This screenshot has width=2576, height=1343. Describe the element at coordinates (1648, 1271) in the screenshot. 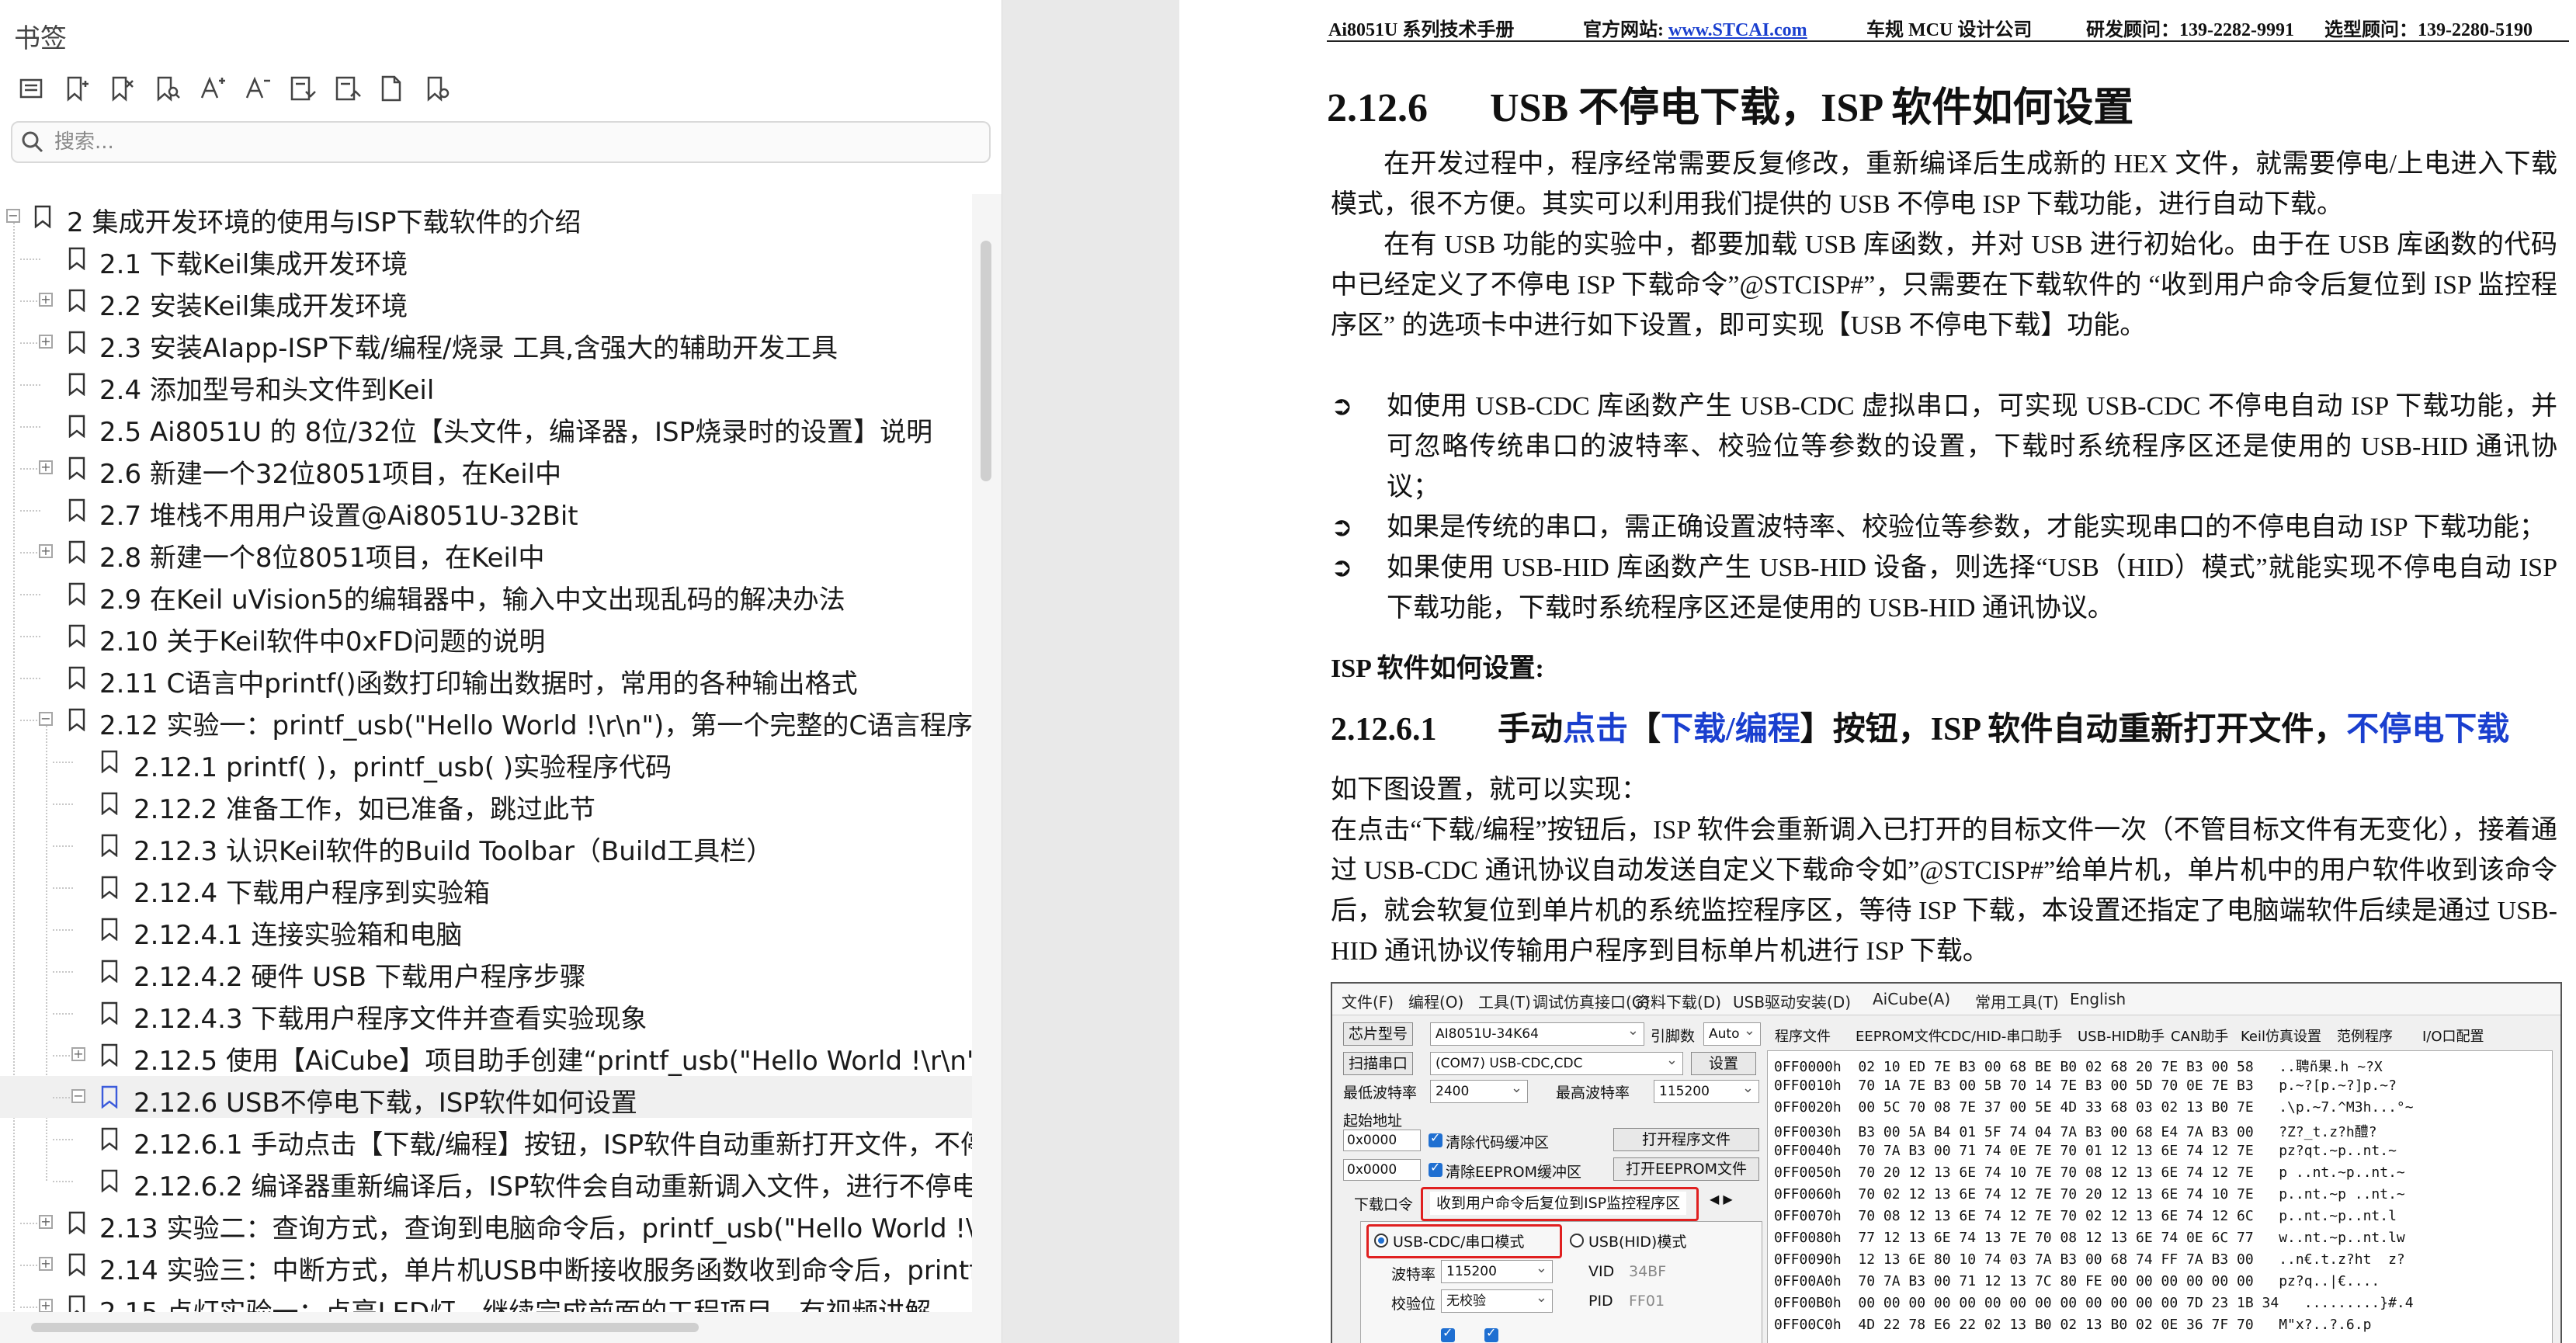

I see `vid-value: 34BF` at that location.